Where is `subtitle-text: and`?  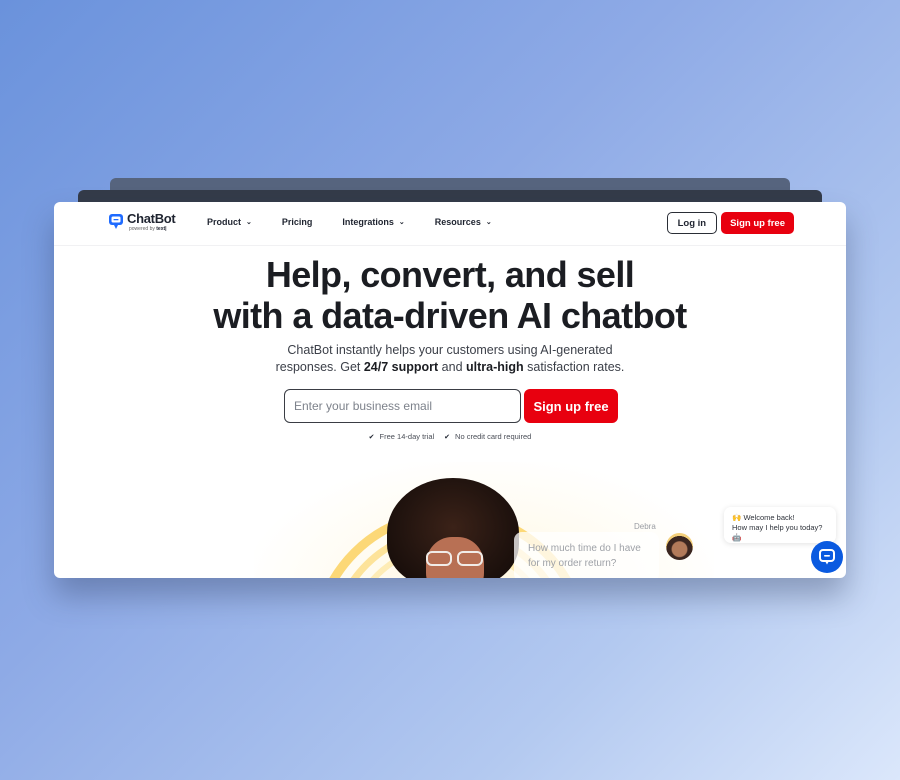
subtitle-text: and is located at coordinates (452, 367).